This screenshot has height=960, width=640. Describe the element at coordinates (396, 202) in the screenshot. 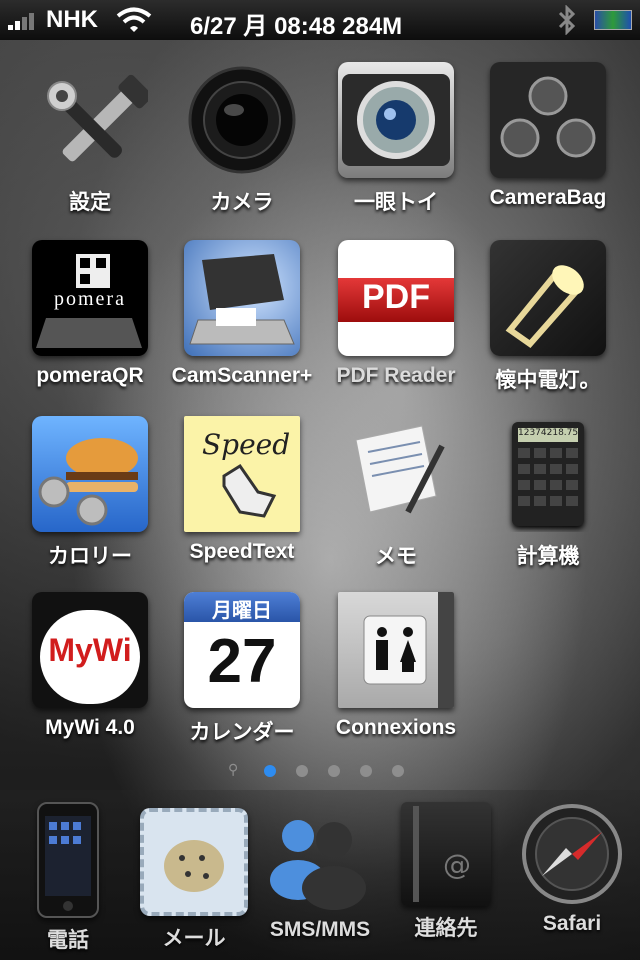

I see `app-label: 一眼トイ` at that location.